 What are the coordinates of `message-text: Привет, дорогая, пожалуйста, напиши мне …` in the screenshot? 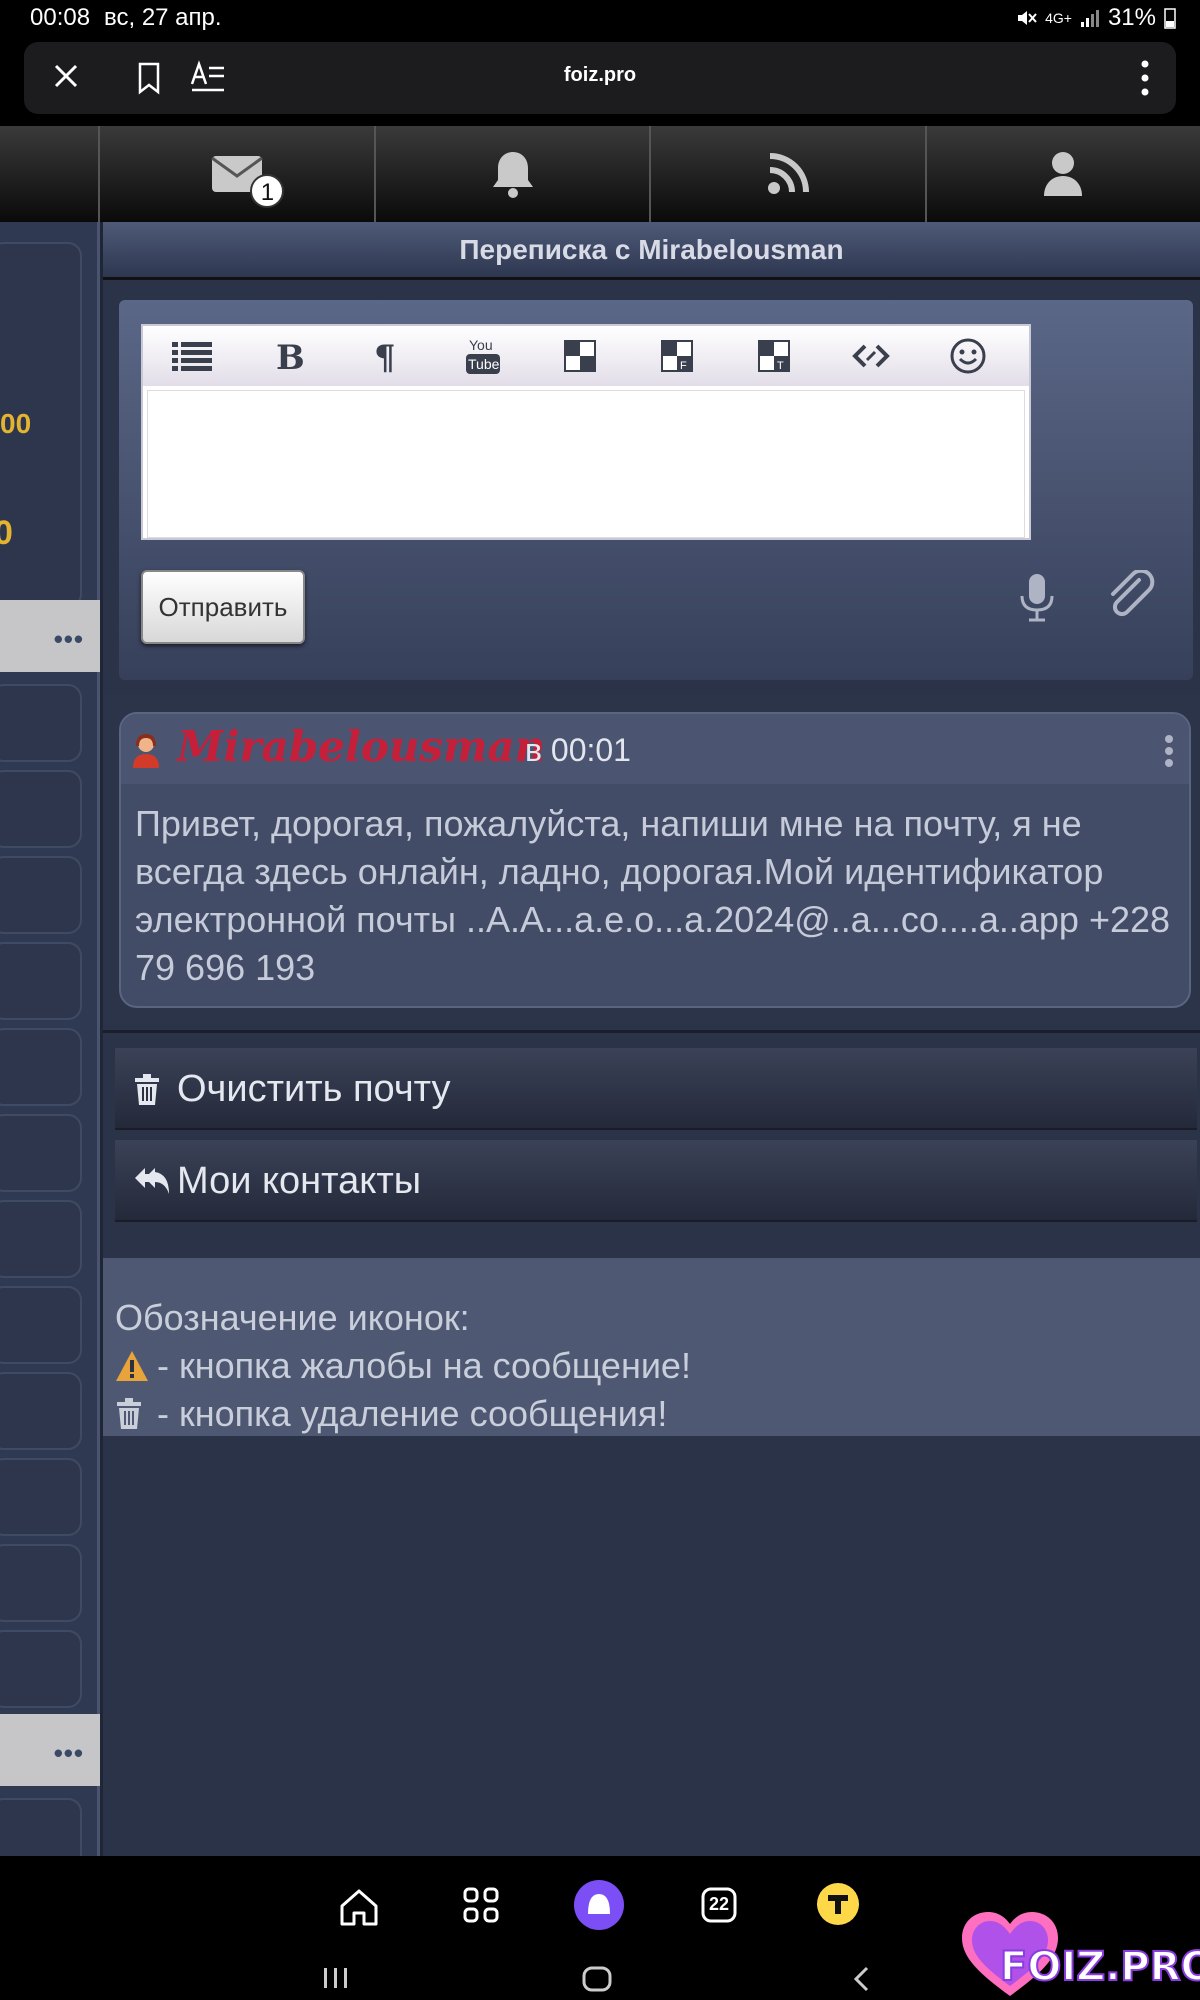 It's located at (653, 895).